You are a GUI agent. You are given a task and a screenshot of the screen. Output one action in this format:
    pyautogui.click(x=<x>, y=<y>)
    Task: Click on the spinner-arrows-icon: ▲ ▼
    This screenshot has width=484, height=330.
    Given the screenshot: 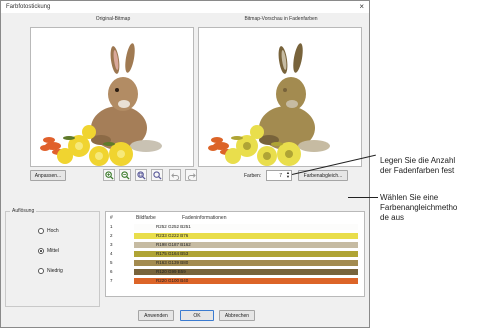 What is the action you would take?
    pyautogui.click(x=288, y=175)
    